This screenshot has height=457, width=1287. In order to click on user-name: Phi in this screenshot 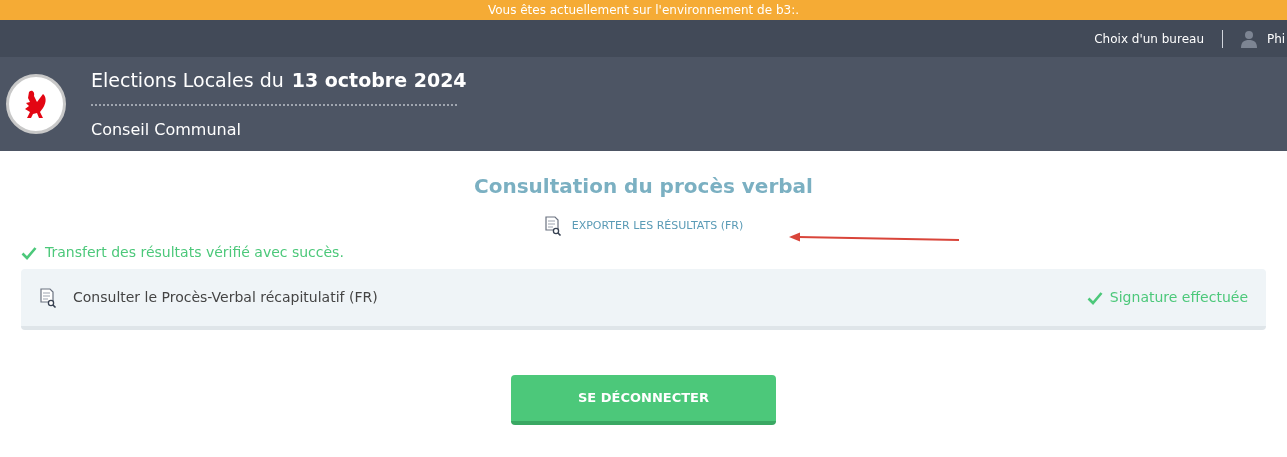, I will do `click(1277, 38)`.